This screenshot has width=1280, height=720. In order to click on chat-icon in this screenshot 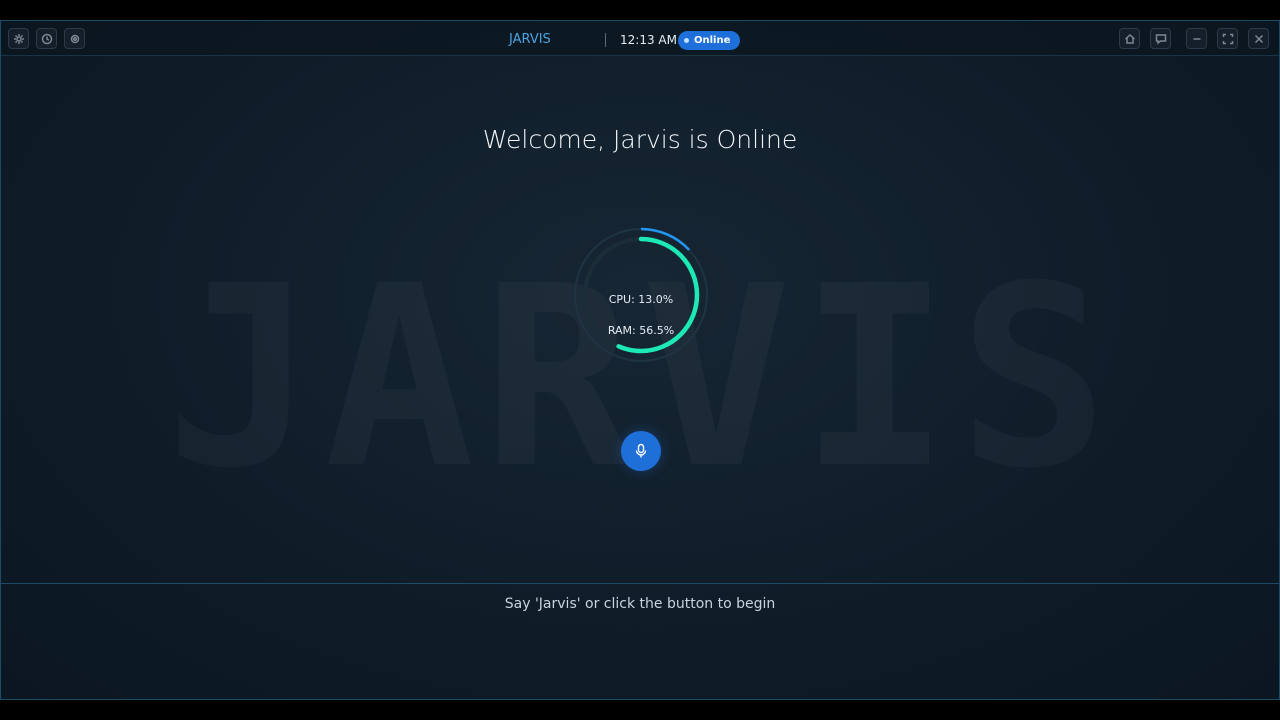, I will do `click(1160, 38)`.